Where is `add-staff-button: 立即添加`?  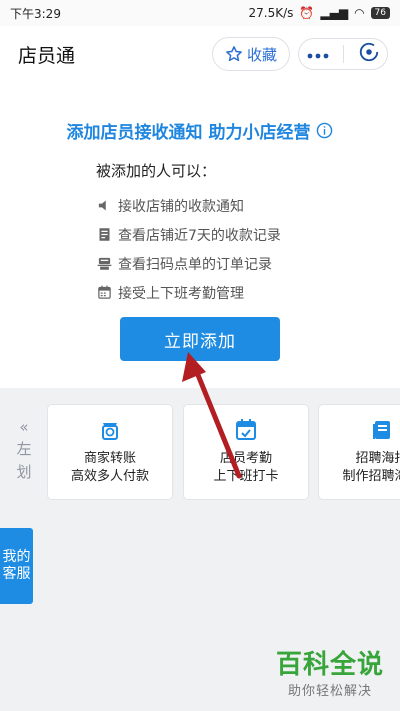 add-staff-button: 立即添加 is located at coordinates (200, 339).